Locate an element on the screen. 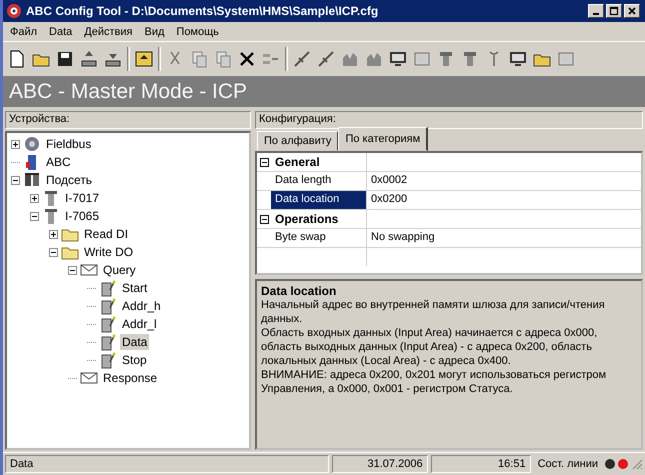  close-icon is located at coordinates (632, 11).